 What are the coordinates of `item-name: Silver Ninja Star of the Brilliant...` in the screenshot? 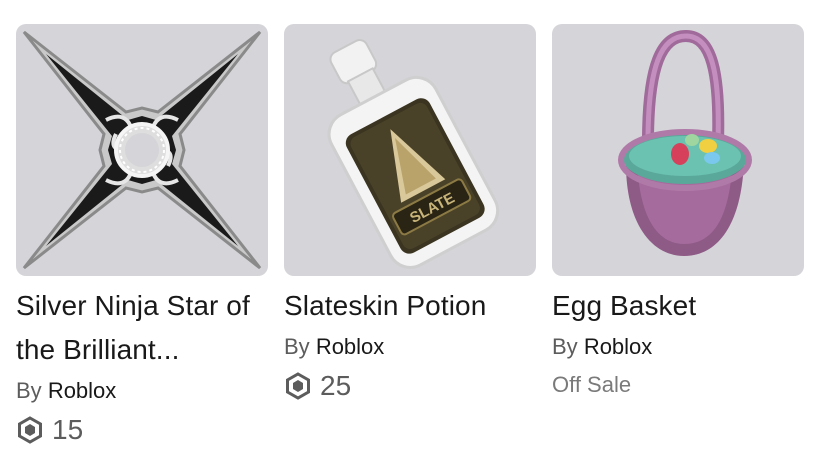 It's located at (142, 328).